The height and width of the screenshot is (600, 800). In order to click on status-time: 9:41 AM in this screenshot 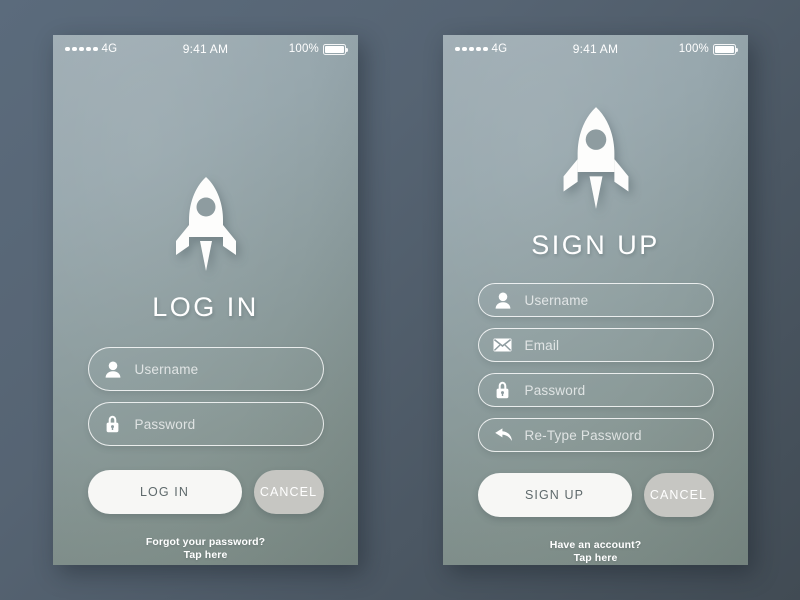, I will do `click(205, 49)`.